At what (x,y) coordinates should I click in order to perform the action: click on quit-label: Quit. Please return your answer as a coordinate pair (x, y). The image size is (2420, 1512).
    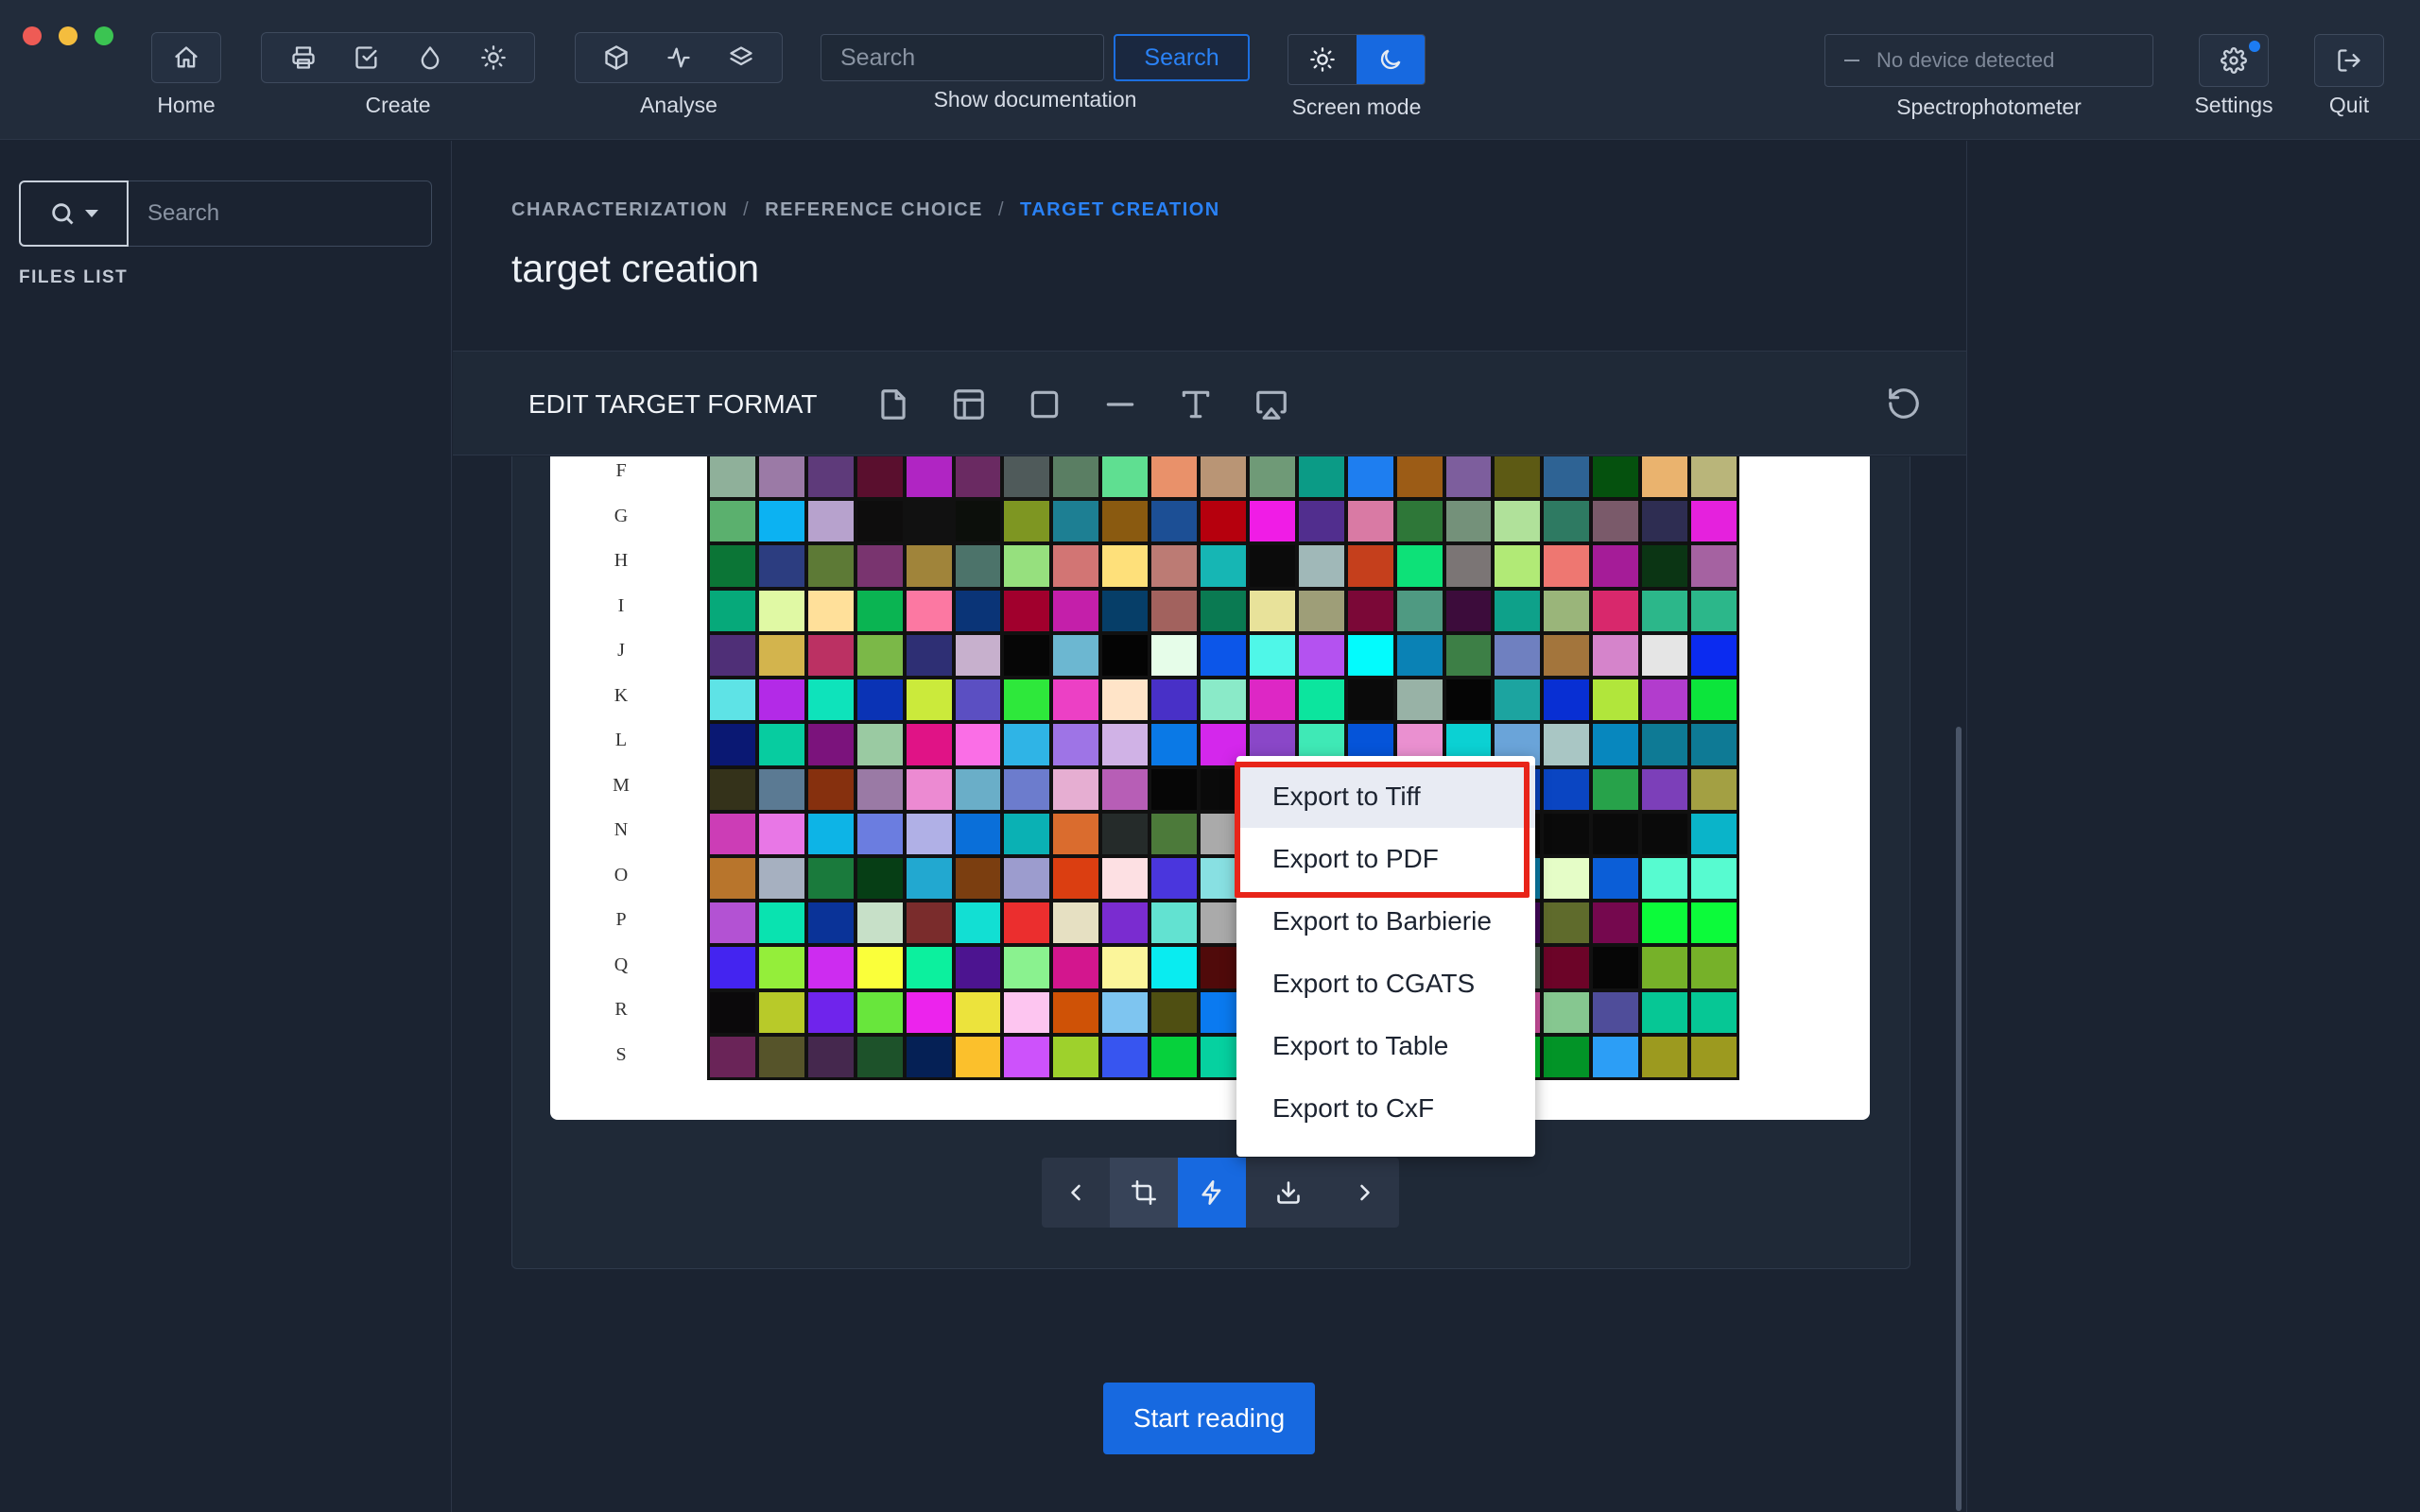
    Looking at the image, I should click on (2349, 105).